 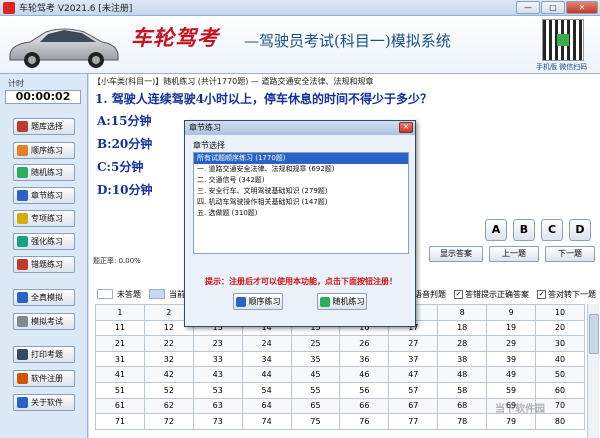 I want to click on question-cell: 43, so click(x=217, y=374).